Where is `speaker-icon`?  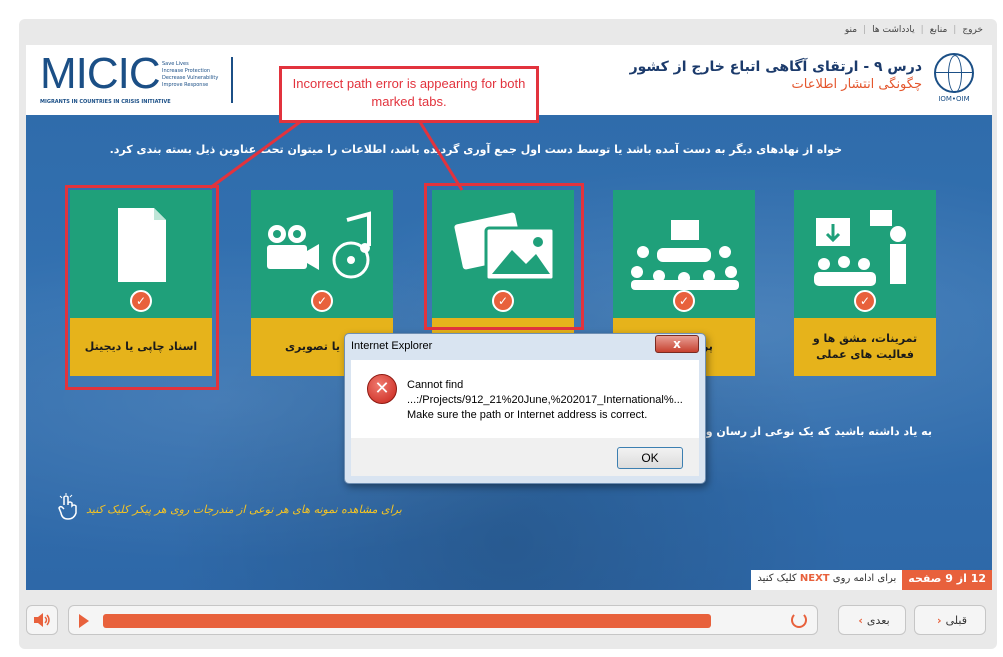 speaker-icon is located at coordinates (42, 620).